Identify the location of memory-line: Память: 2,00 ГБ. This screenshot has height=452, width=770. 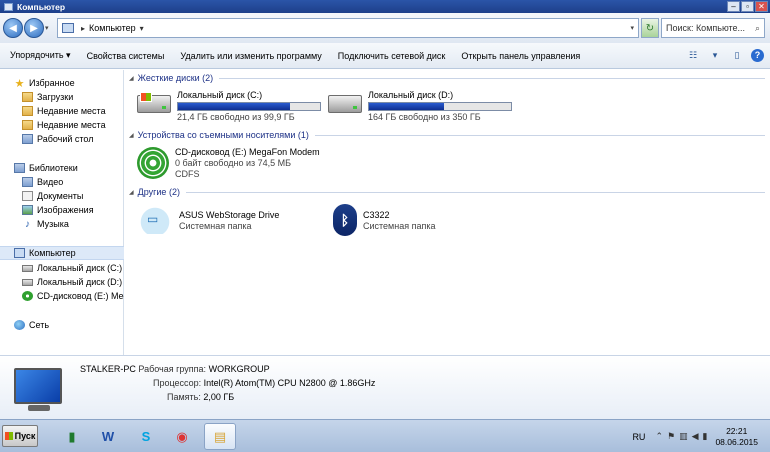
(200, 397).